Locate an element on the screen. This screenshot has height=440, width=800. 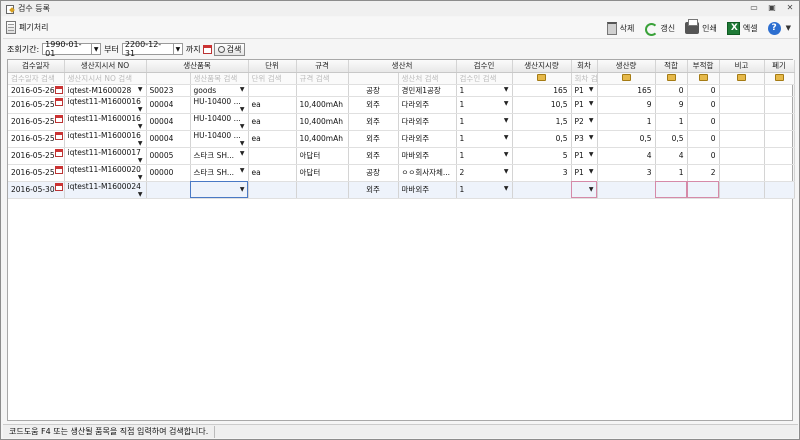
cell-ok: 4 is located at coordinates (671, 156).